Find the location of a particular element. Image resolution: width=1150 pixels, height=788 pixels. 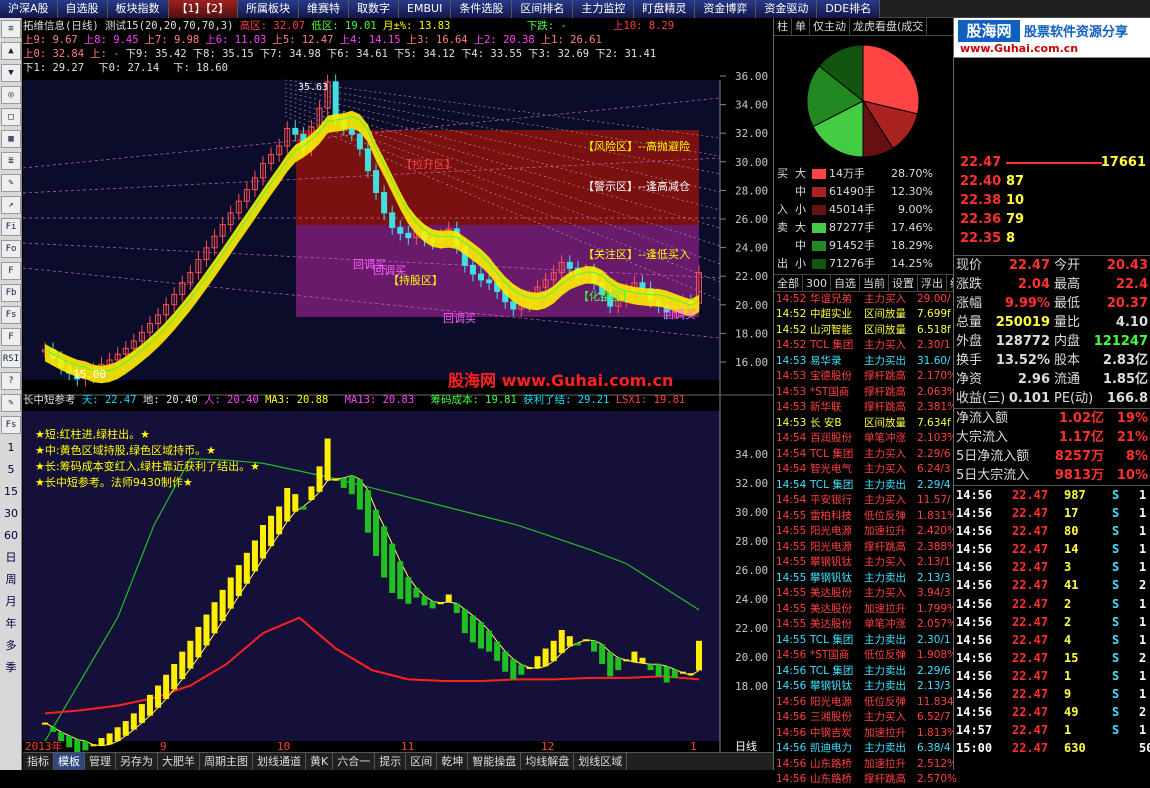

monitor-row: 14:54 平安银行 主力买入 11.57/ is located at coordinates (863, 501).